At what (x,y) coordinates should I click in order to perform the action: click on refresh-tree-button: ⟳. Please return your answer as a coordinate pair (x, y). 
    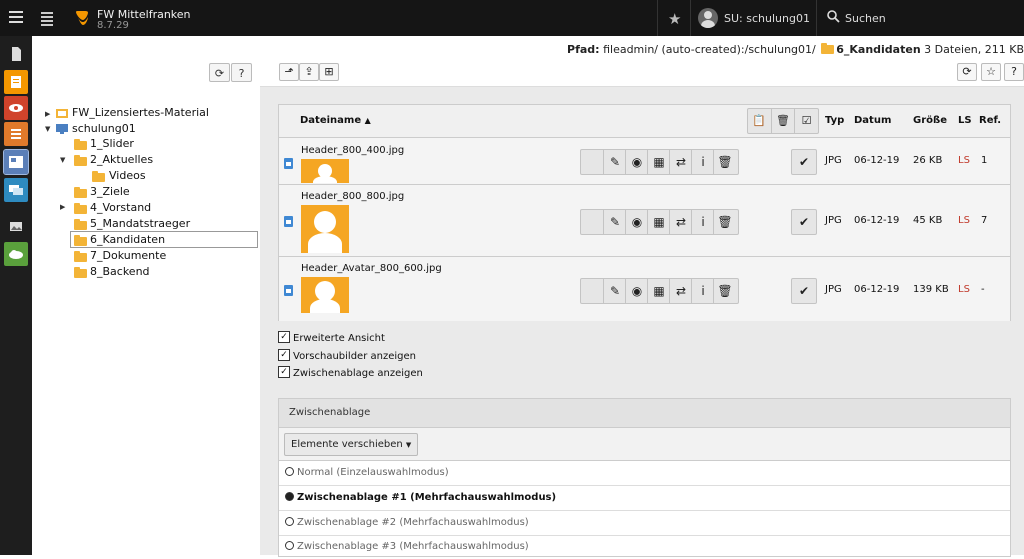
    Looking at the image, I should click on (219, 72).